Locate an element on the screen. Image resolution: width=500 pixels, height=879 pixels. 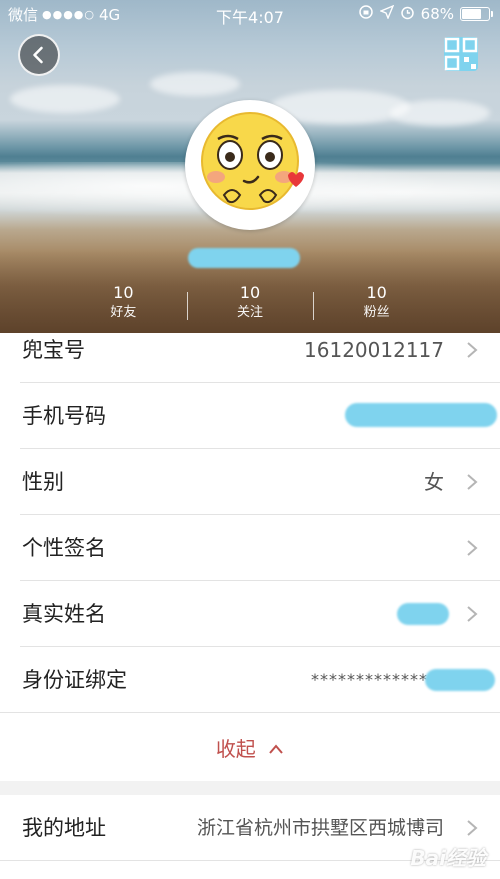
row-phone-number: 手机号码 is located at coordinates (250, 416).